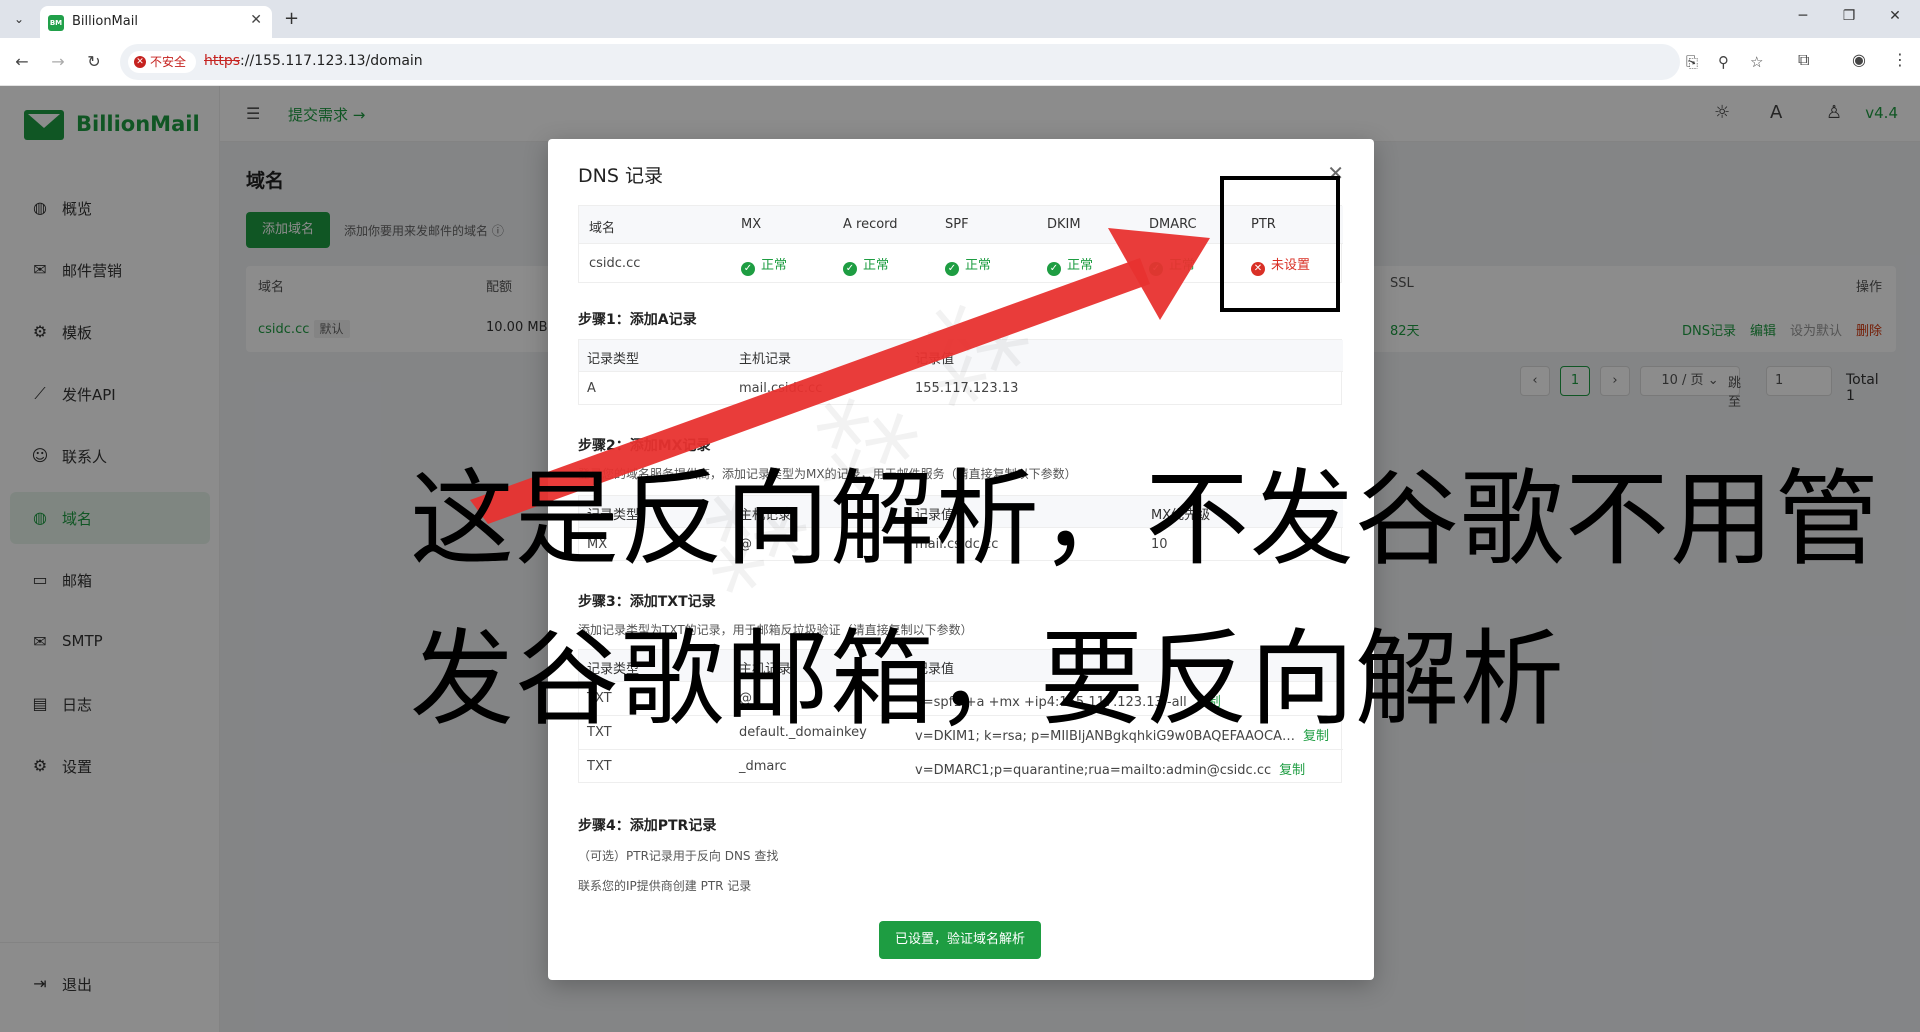 The image size is (1920, 1032). I want to click on zoom-icon: ⚲, so click(1723, 62).